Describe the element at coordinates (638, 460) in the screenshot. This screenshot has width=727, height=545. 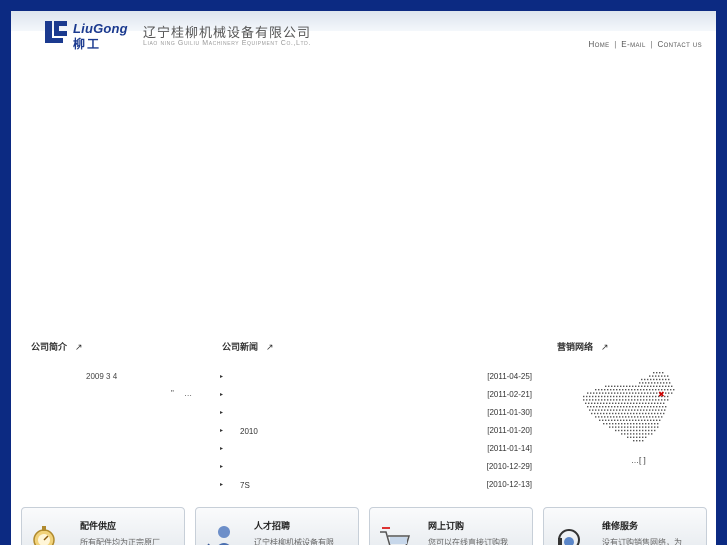
I see `network-more-link: …[ ]` at that location.